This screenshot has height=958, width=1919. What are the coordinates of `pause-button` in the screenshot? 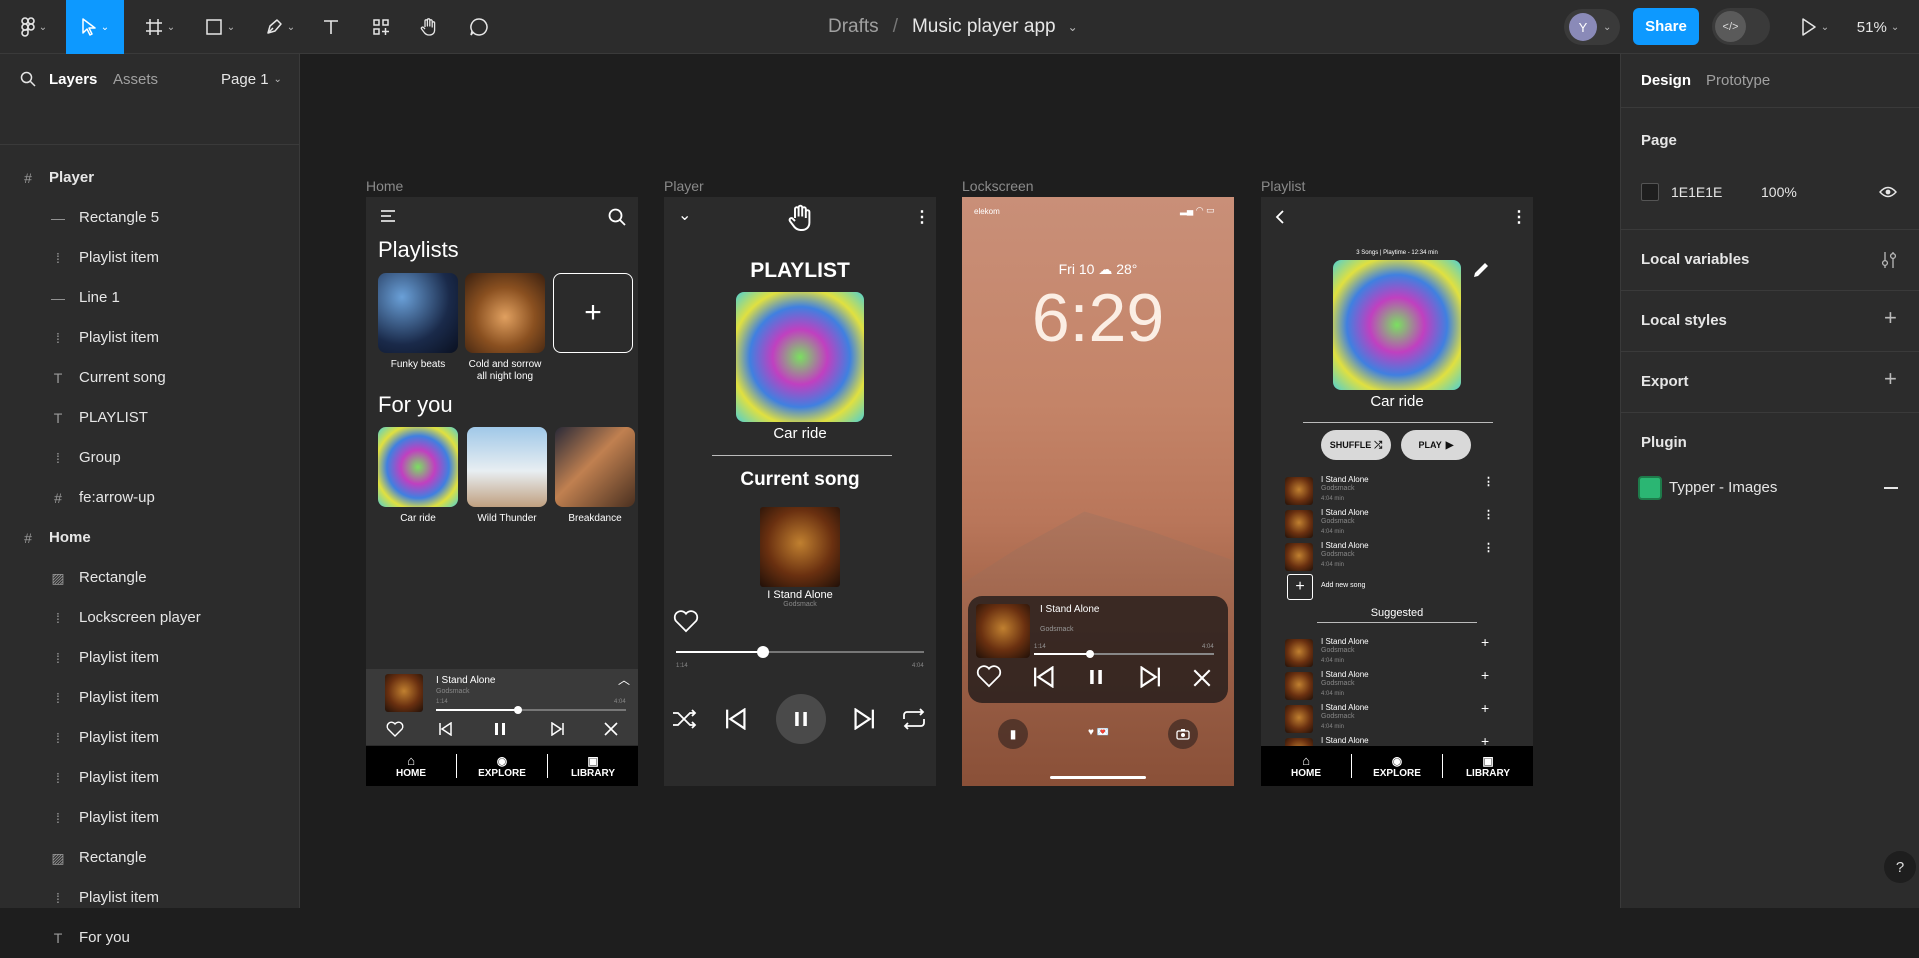 It's located at (801, 719).